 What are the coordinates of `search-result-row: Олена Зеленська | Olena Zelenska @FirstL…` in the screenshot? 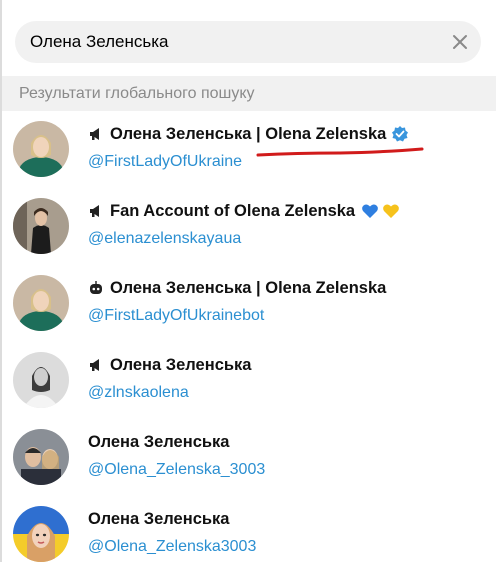 It's located at (249, 303).